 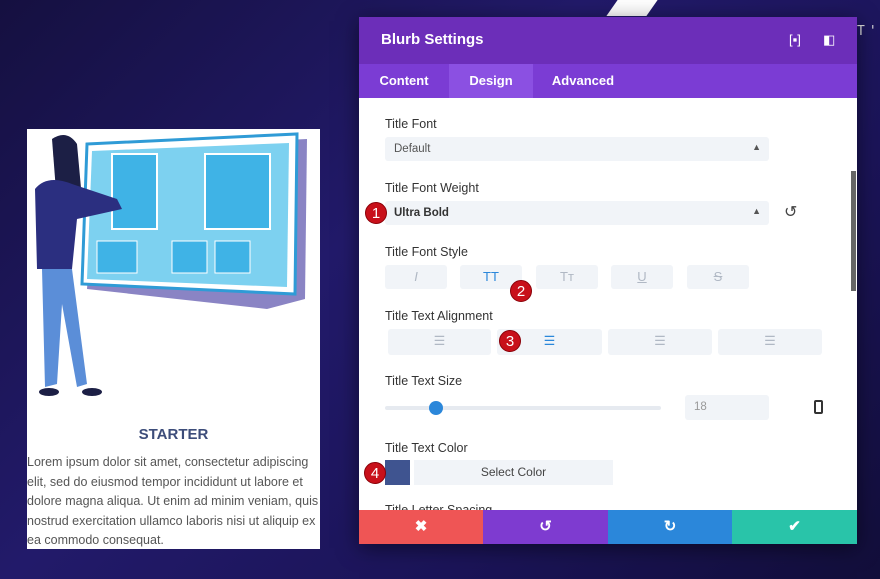 I want to click on align-left-icon: ☰, so click(x=439, y=340).